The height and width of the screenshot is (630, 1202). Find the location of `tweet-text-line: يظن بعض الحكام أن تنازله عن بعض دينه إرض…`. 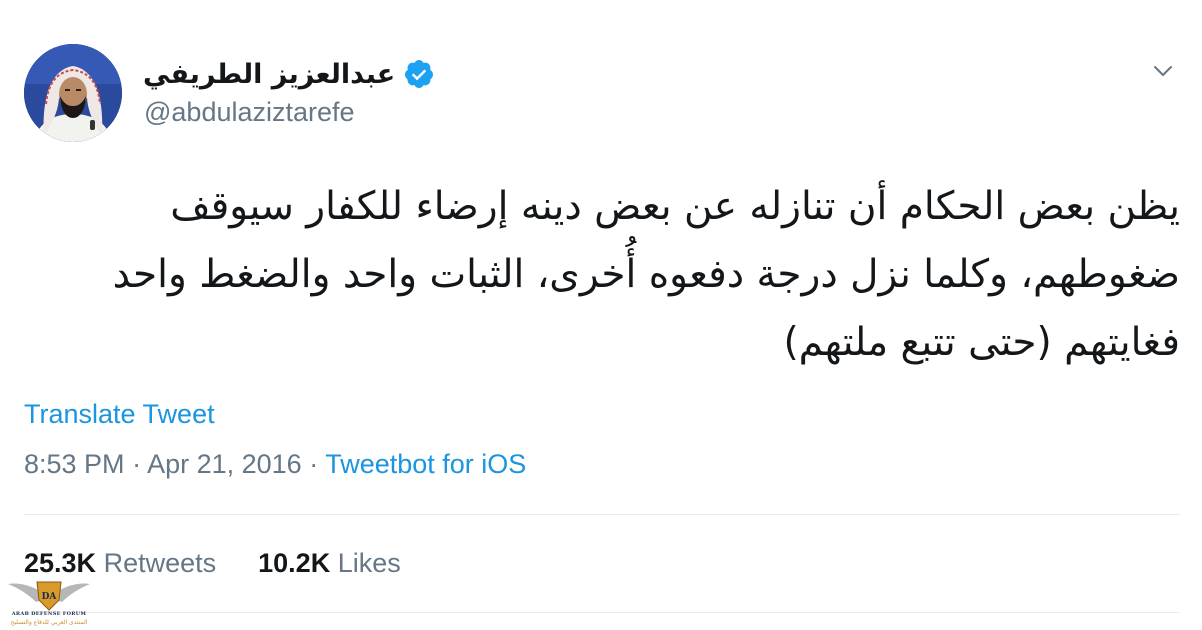

tweet-text-line: يظن بعض الحكام أن تنازله عن بعض دينه إرض… is located at coordinates (675, 206).